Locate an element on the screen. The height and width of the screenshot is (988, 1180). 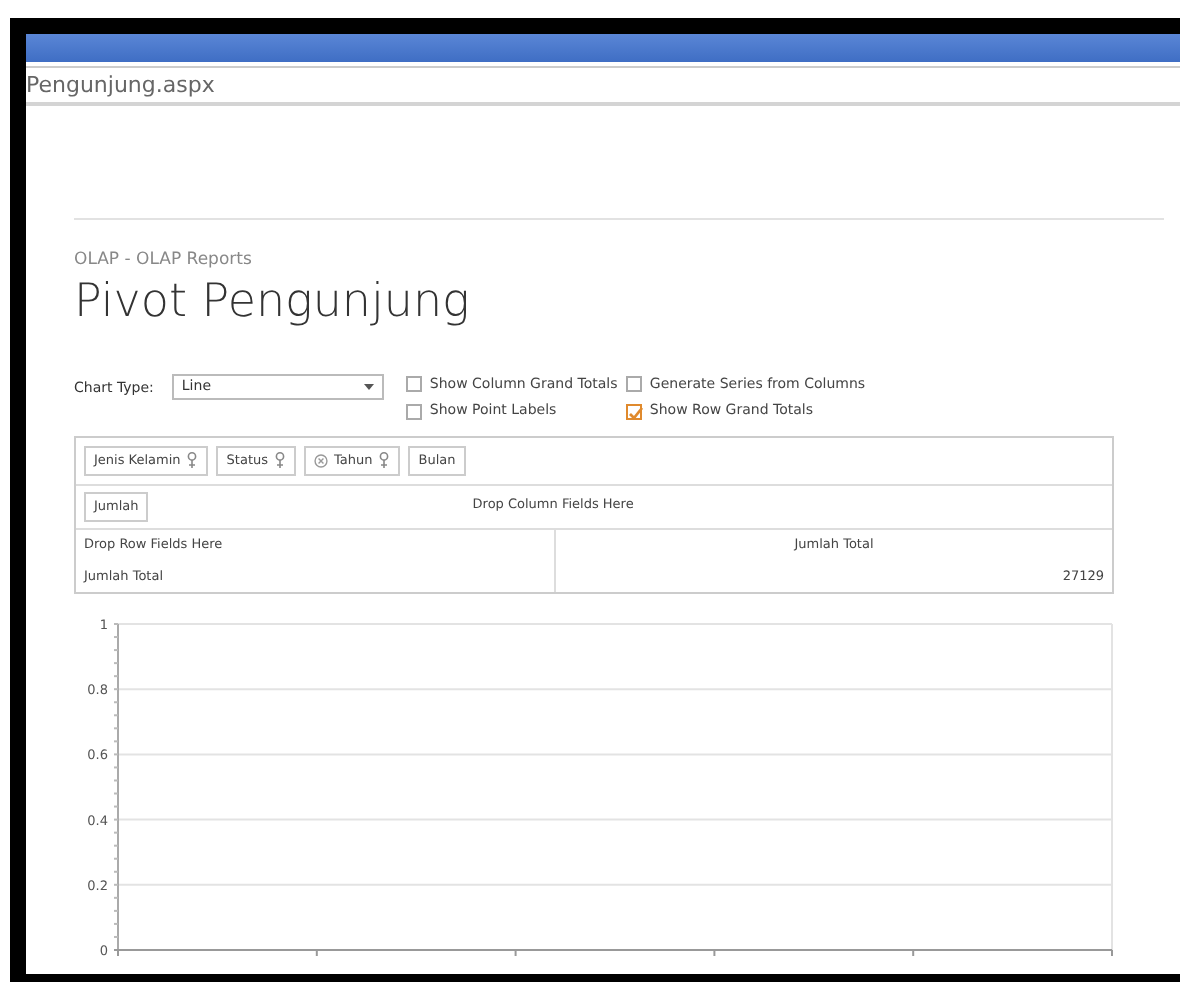
caret-icon is located at coordinates (368, 386).